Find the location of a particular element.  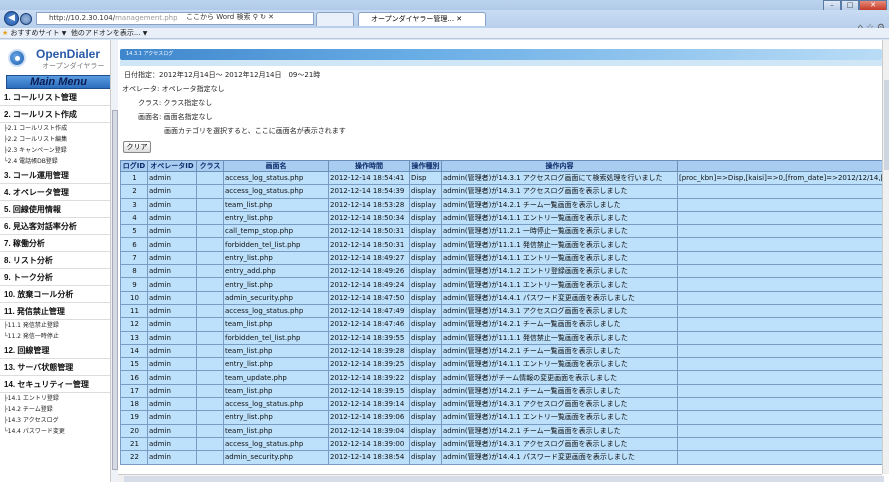

table-cell: 2012-12-14 18:50:31 is located at coordinates (369, 244).